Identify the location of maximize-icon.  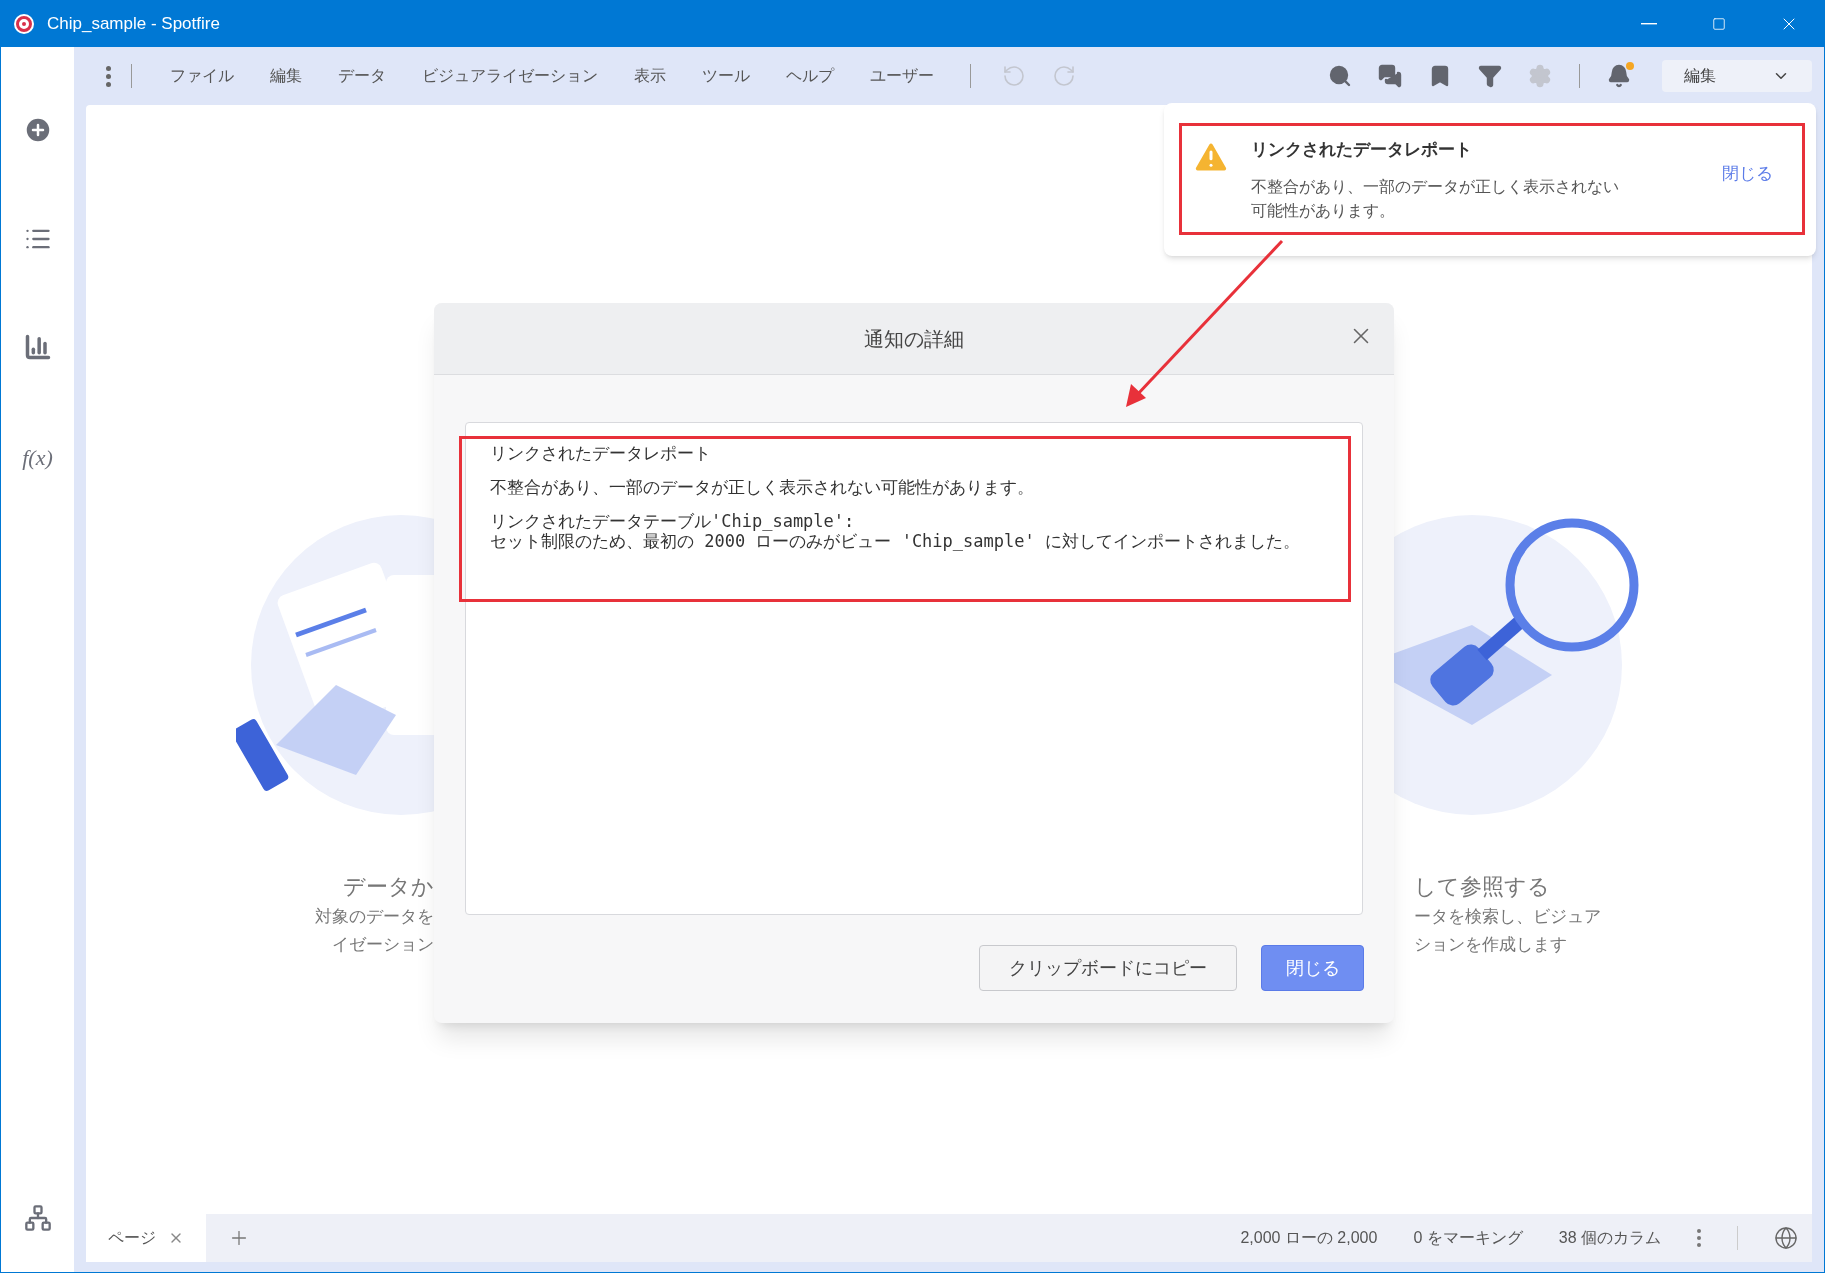
(1719, 24).